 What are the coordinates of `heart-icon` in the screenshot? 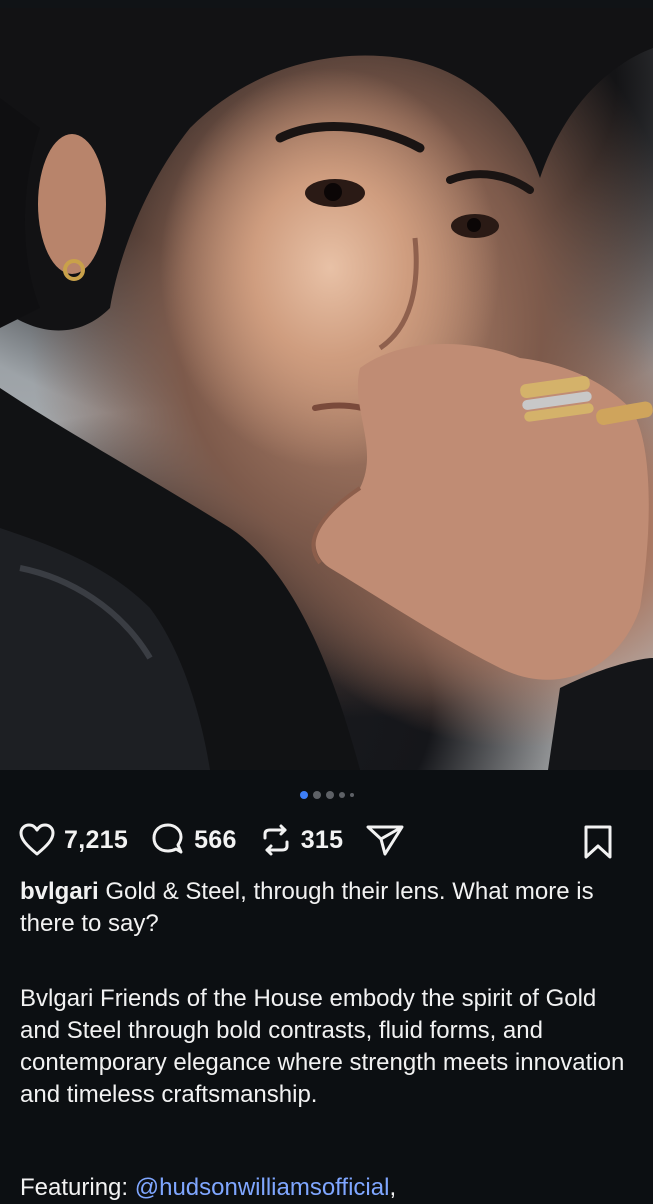 It's located at (37, 840).